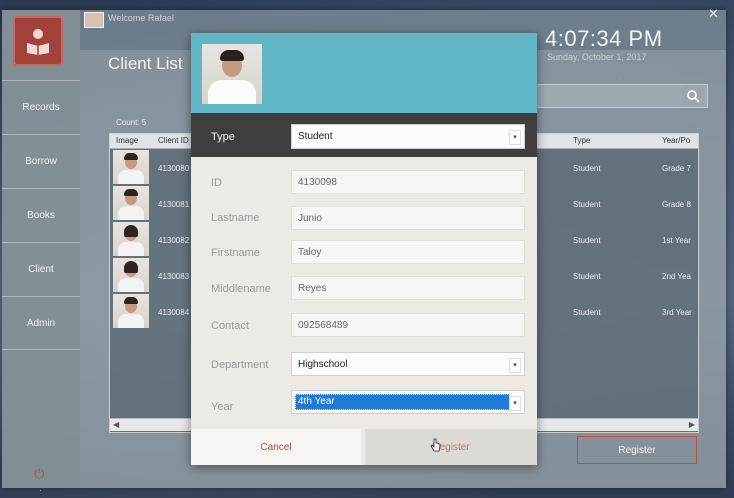  I want to click on column-header-year: Year/Po, so click(676, 140).